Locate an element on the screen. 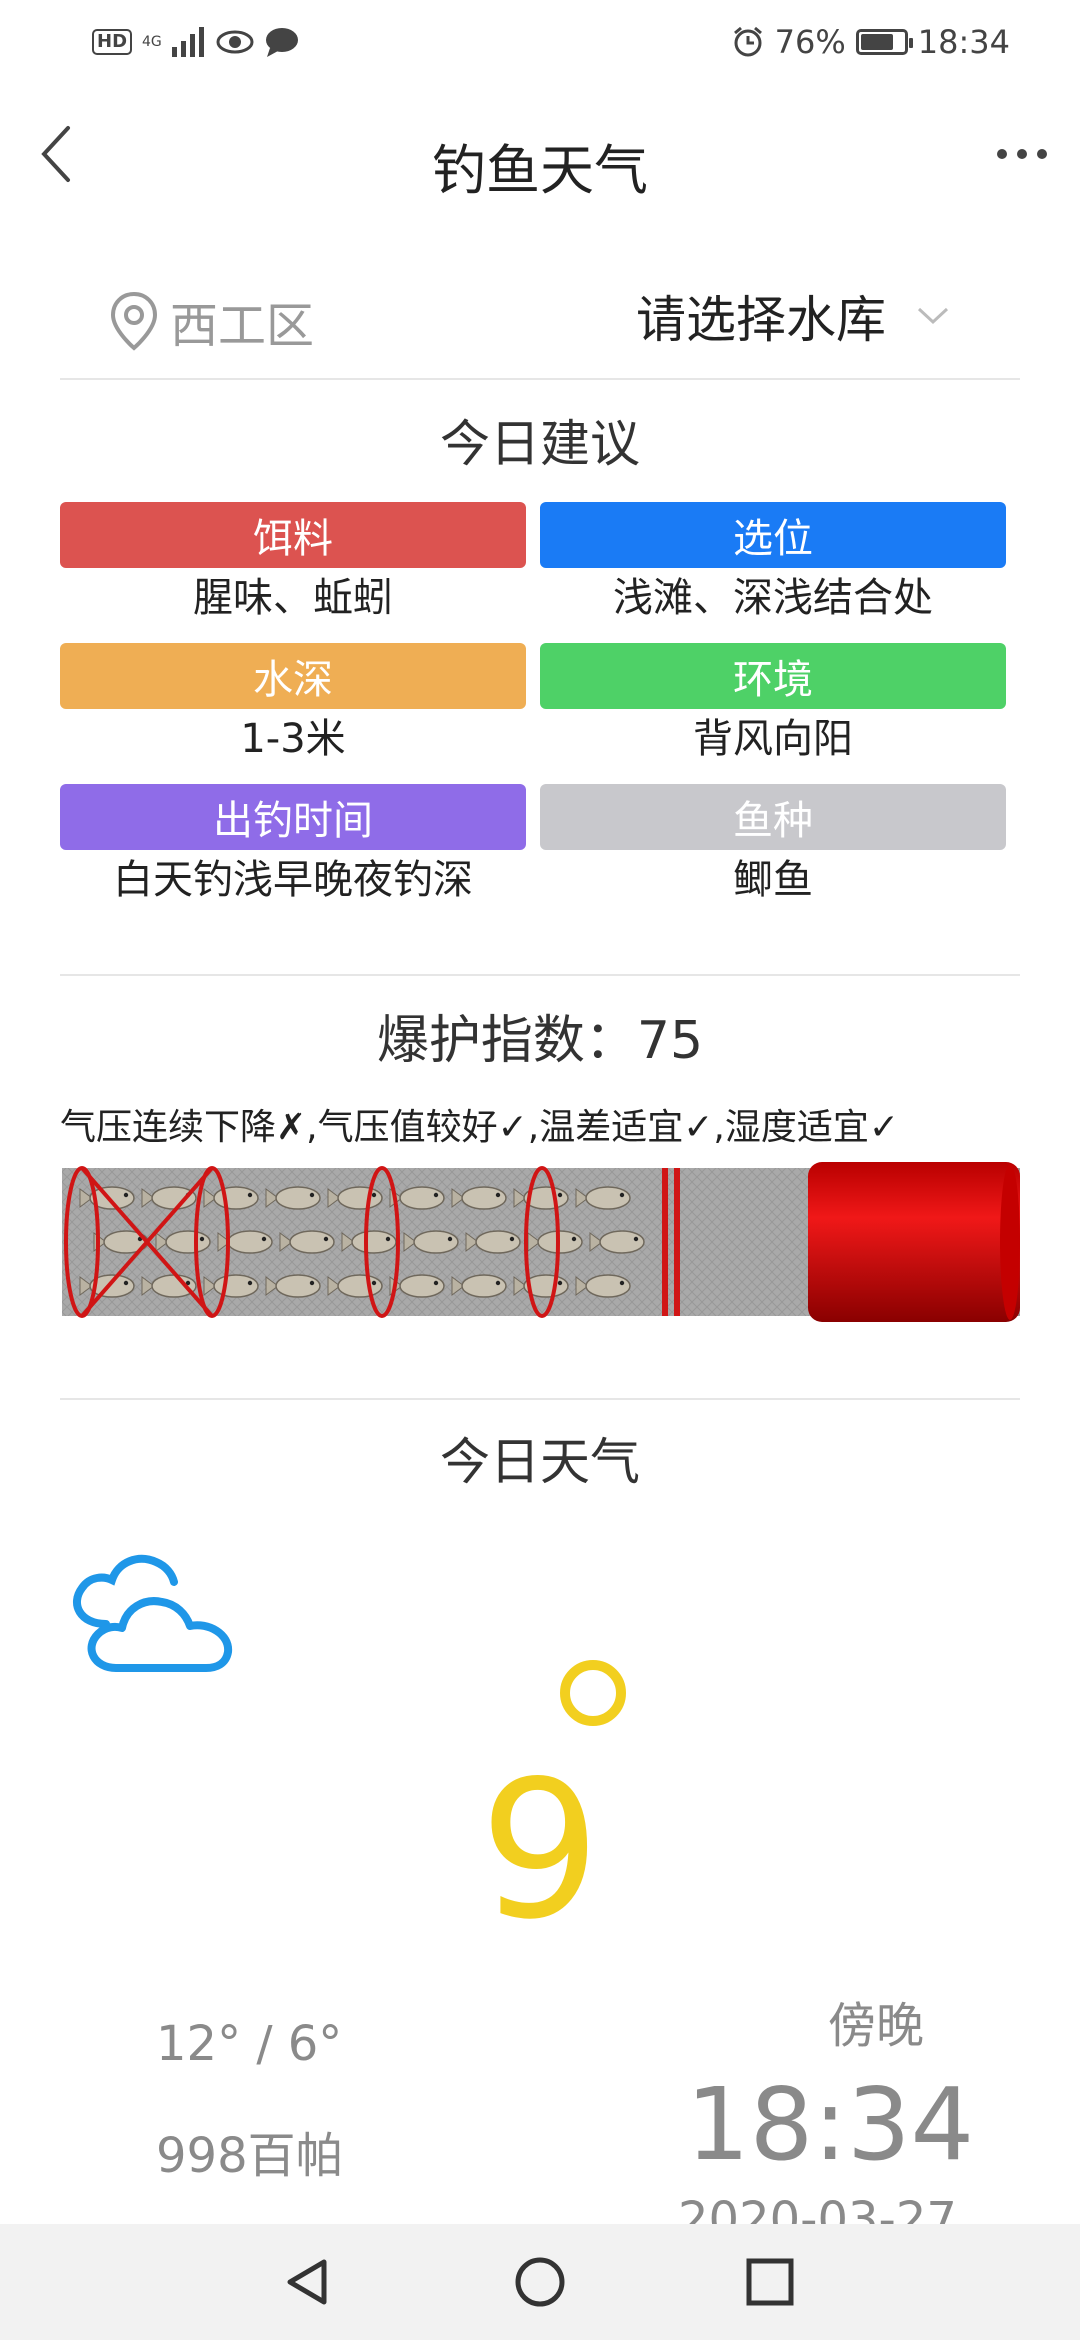 The width and height of the screenshot is (1080, 2340). network-type: 4G is located at coordinates (152, 42).